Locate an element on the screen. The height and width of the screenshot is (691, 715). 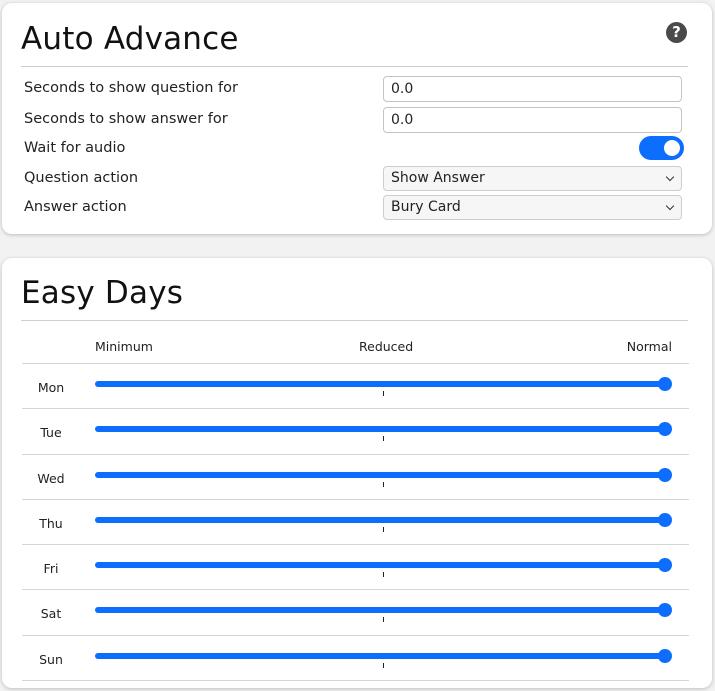
day-row-tue: Tue is located at coordinates (355, 432).